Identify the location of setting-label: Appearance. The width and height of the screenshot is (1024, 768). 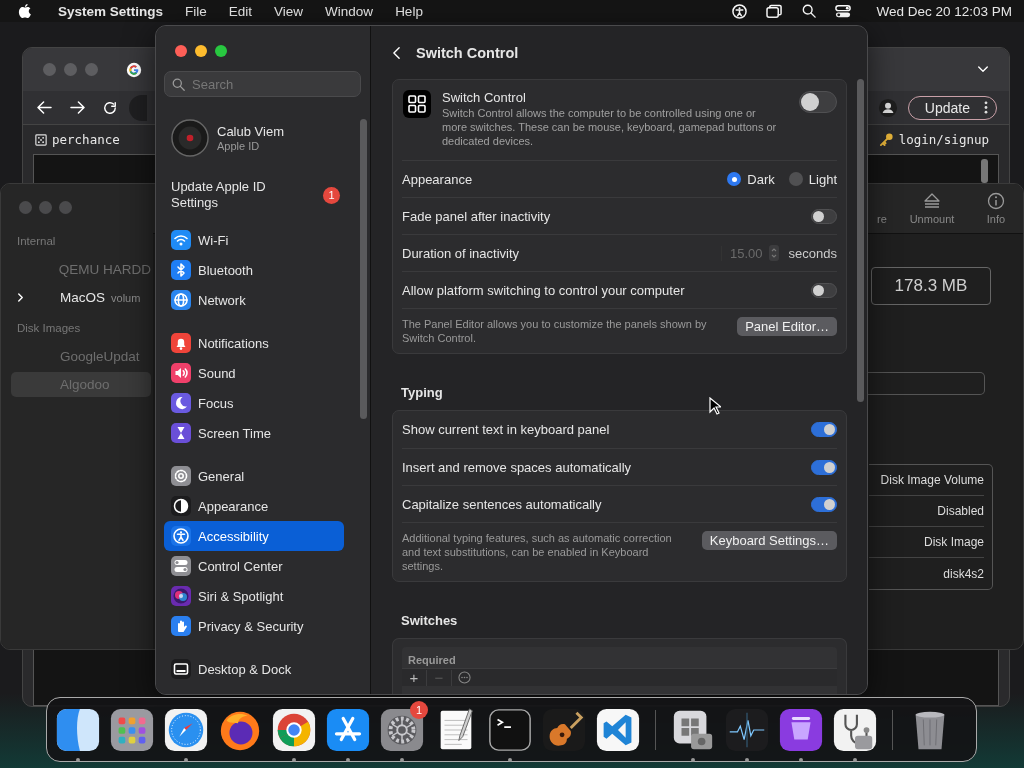
(437, 179).